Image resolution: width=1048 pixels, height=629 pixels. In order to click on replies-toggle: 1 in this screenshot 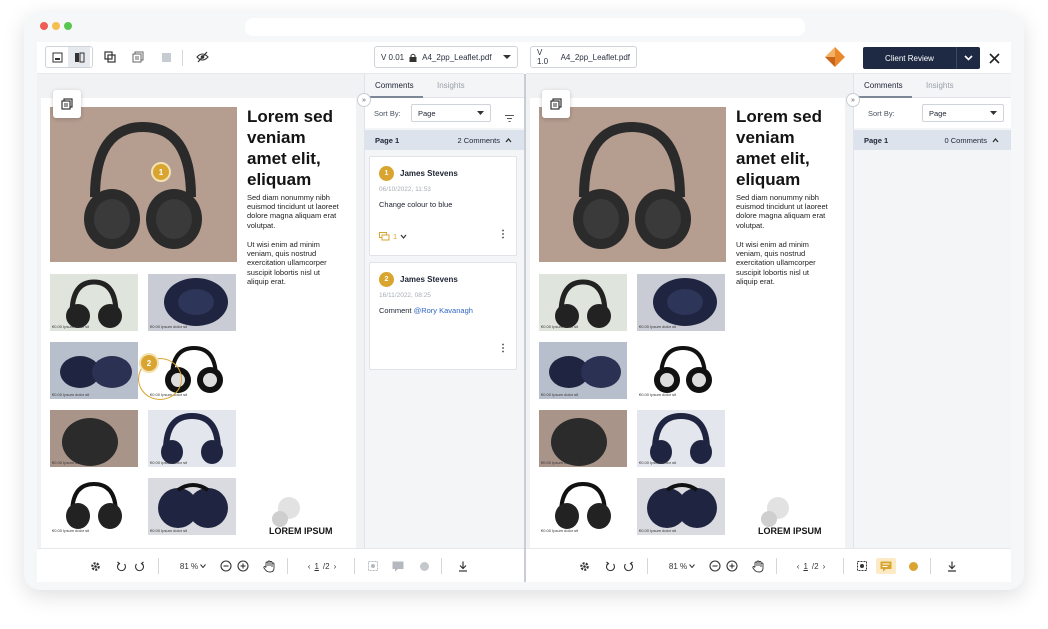, I will do `click(393, 236)`.